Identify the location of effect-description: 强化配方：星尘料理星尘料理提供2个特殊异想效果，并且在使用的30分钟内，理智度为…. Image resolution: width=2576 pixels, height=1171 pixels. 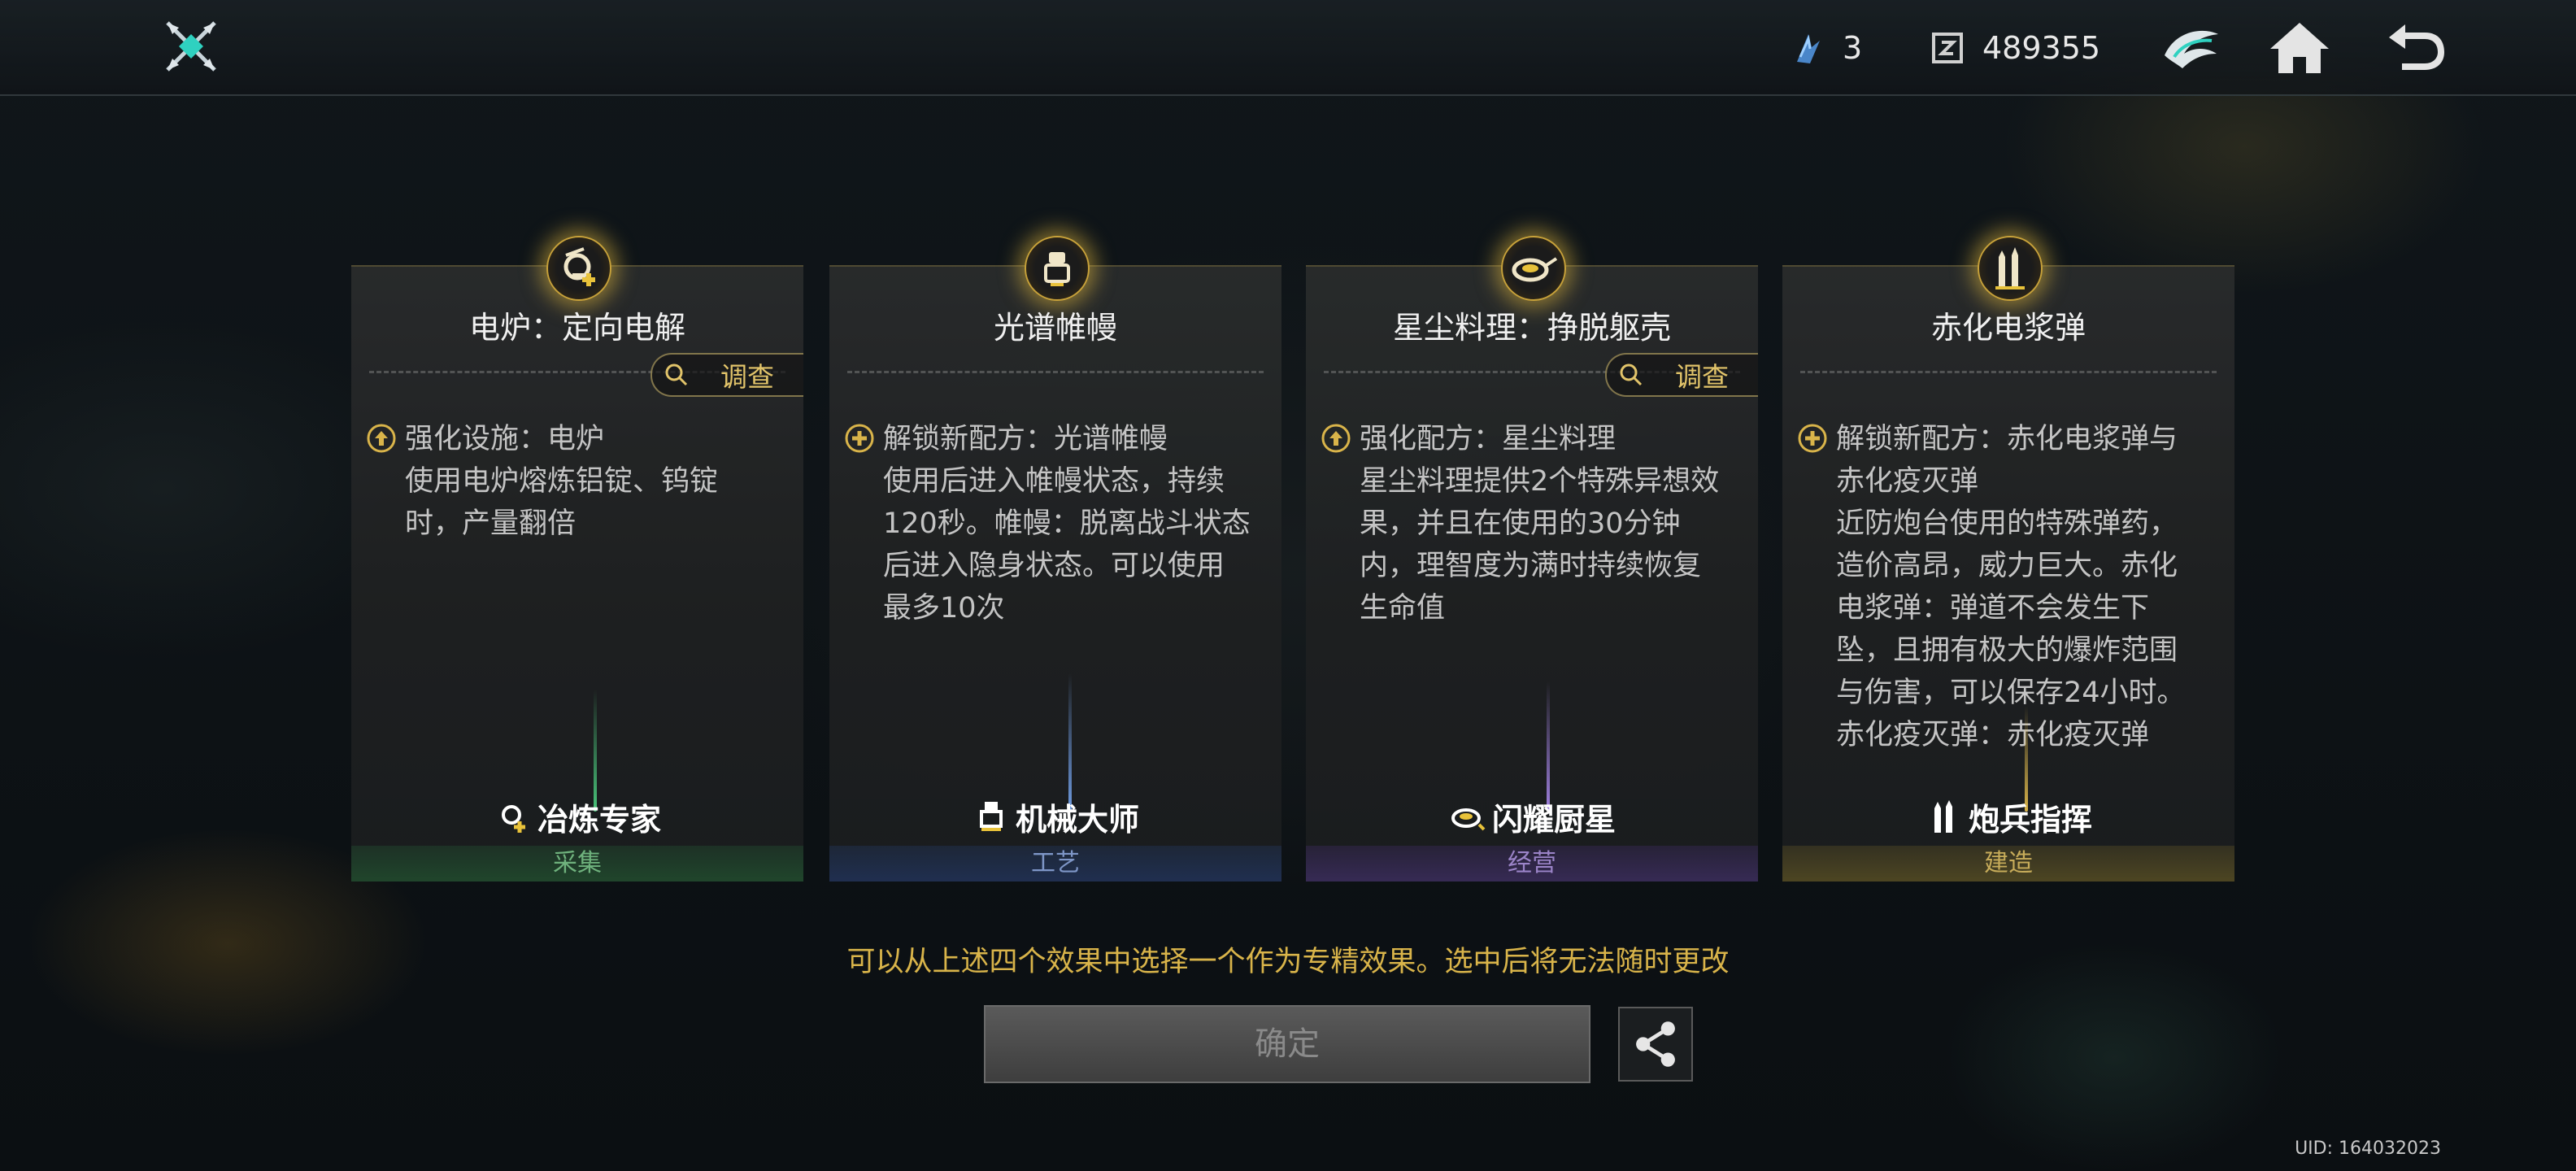
(1525, 523).